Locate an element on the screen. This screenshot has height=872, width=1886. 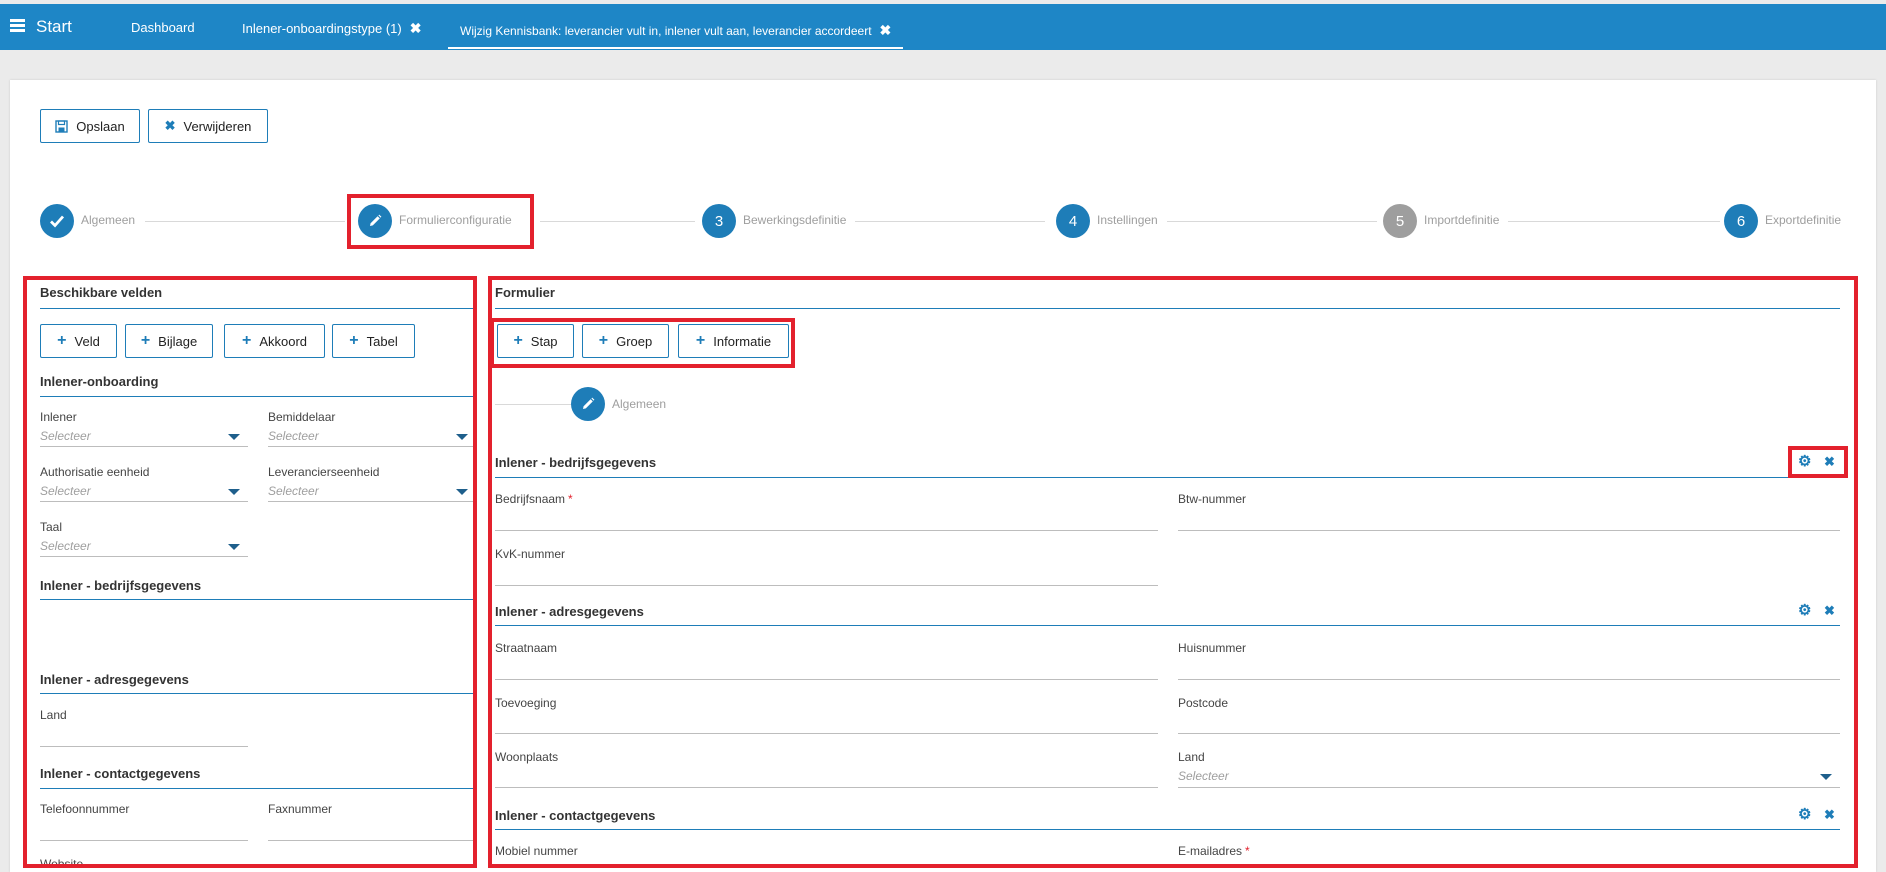
tab-label: Dashboard is located at coordinates (163, 27).